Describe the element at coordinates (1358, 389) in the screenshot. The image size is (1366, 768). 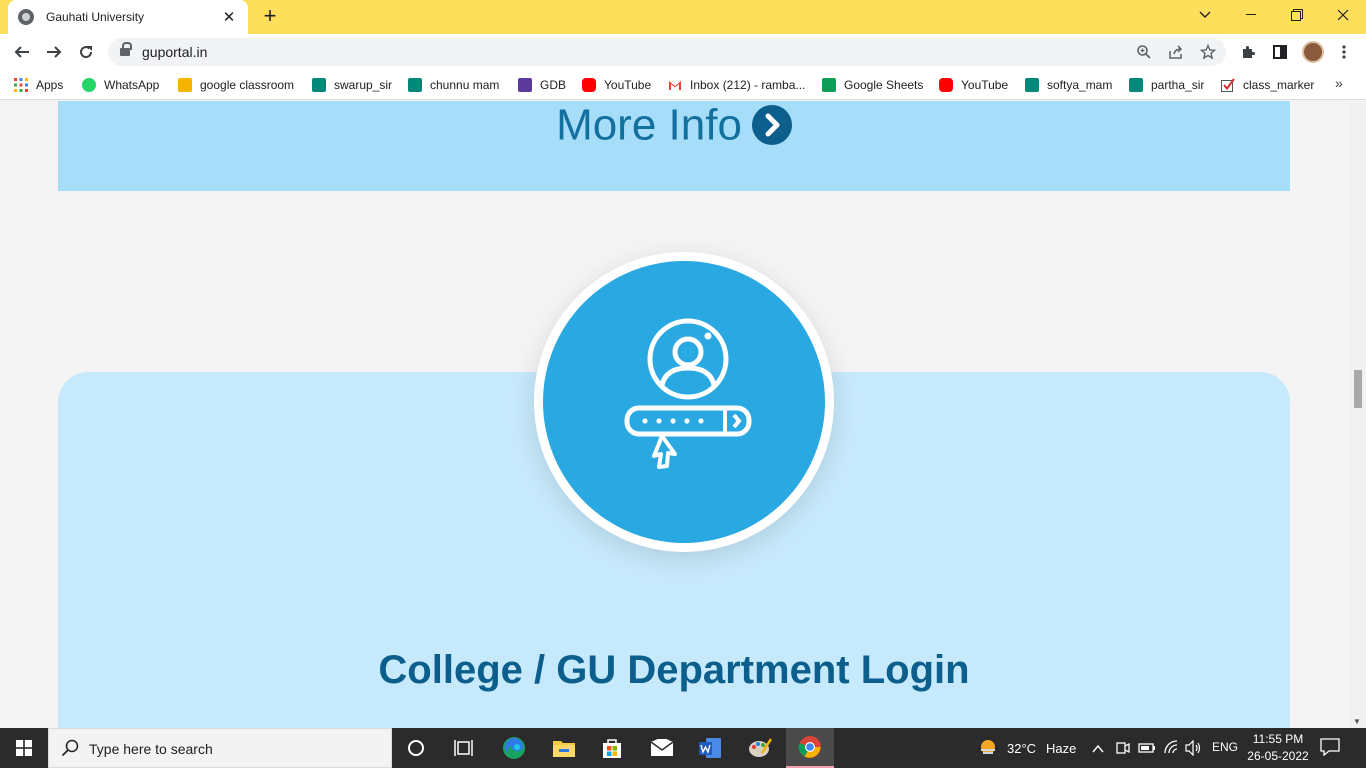
I see `scrollbar-thumb` at that location.